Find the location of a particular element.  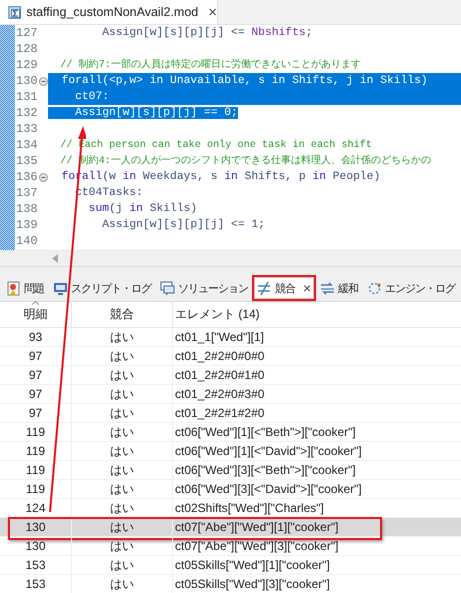

table-cell-text: ct07["Abe"]["Wed"][3]["cooker"] is located at coordinates (257, 546).